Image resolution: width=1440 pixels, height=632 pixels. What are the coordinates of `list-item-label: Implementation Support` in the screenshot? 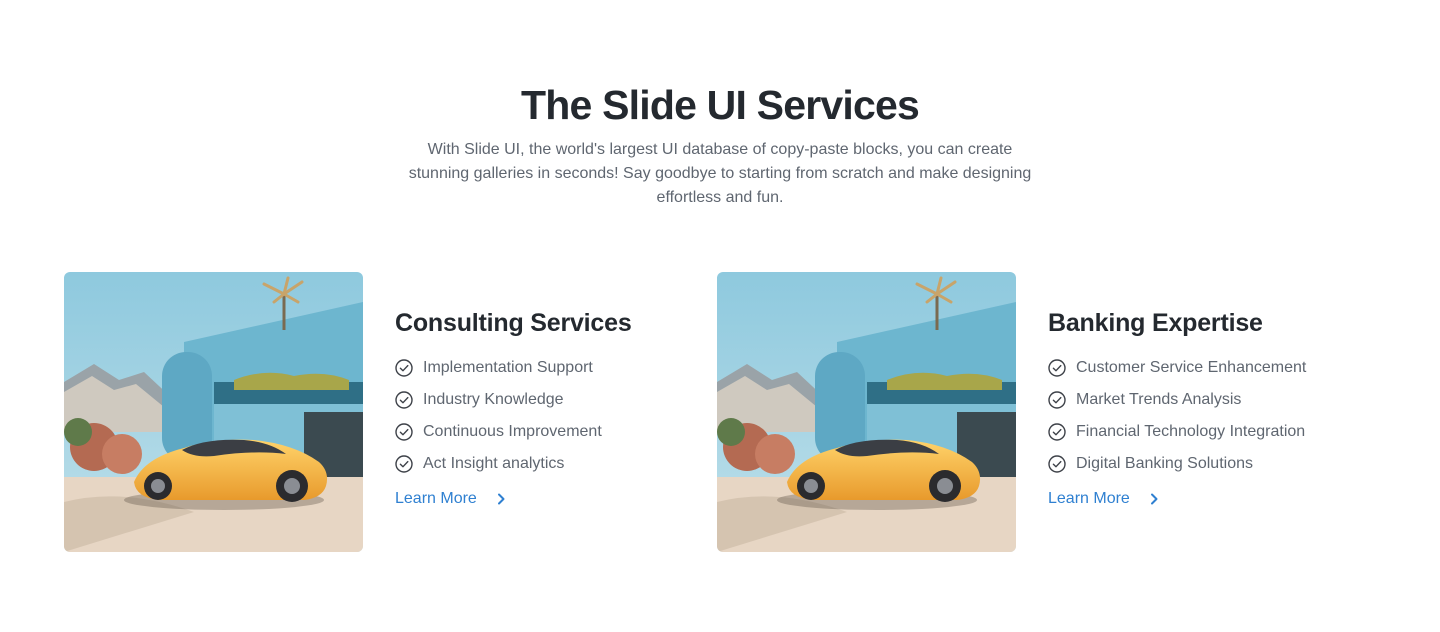 It's located at (508, 367).